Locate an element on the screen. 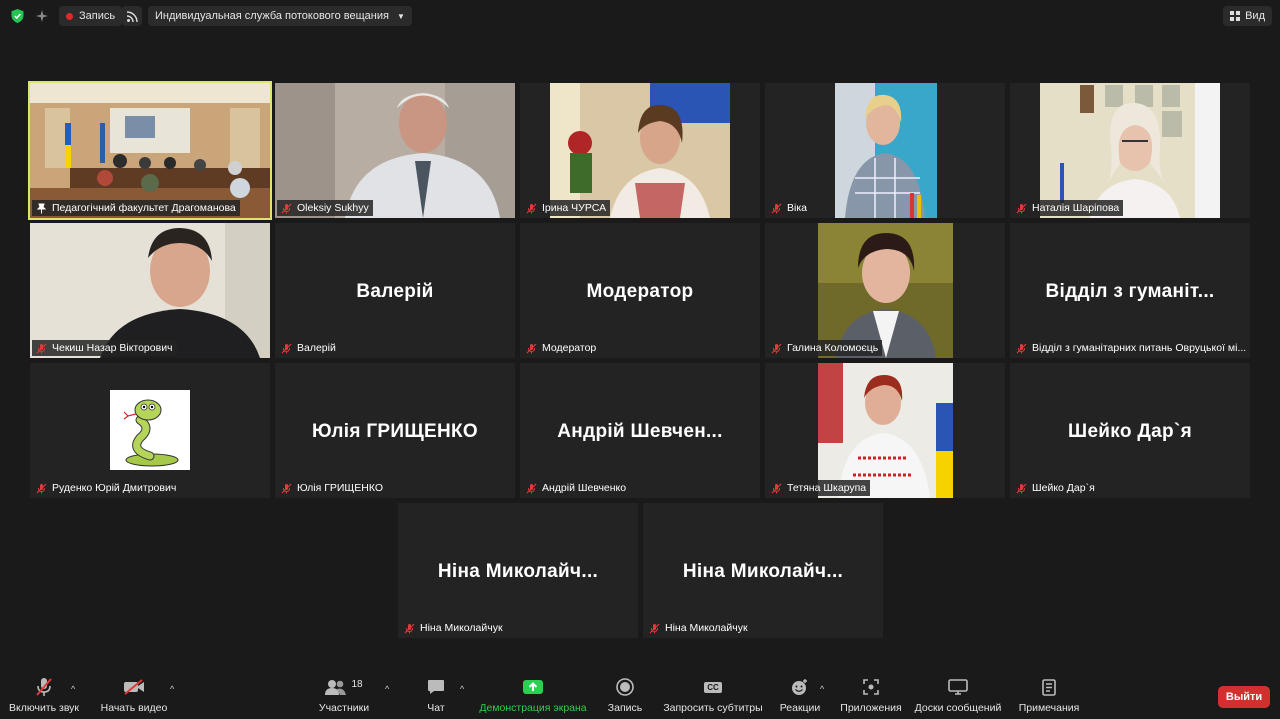 The height and width of the screenshot is (719, 1280). start-video-label: Начать видео is located at coordinates (134, 708).